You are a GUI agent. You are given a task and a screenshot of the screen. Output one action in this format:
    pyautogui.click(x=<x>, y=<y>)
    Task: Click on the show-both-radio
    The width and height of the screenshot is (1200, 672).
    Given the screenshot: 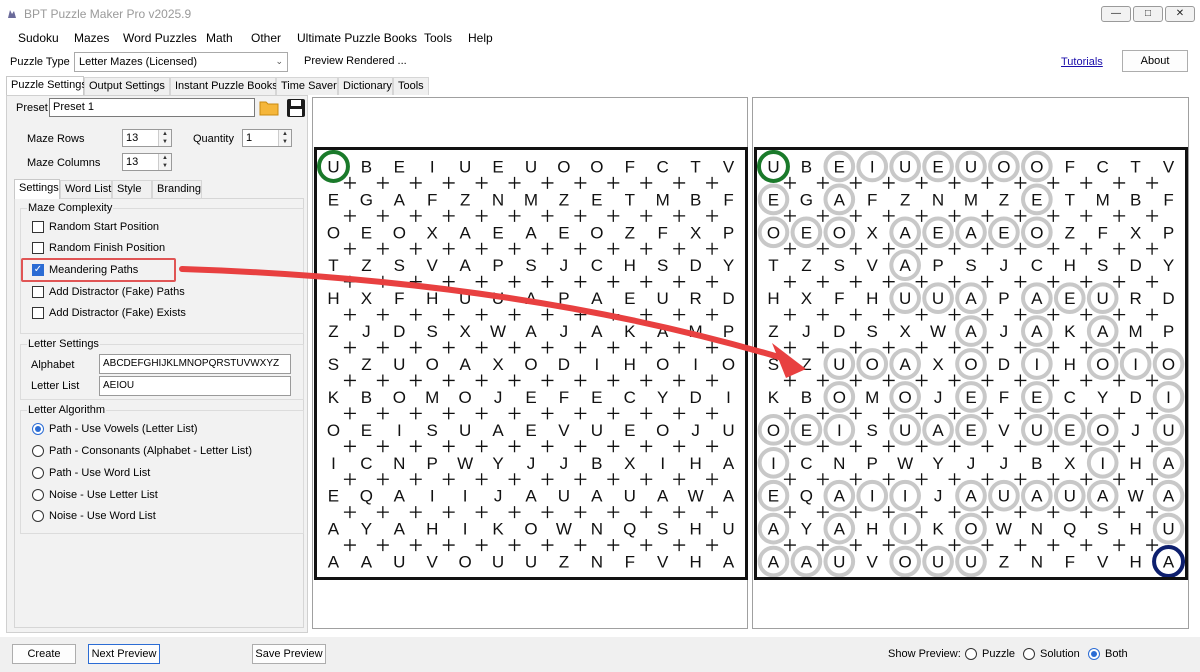 What is the action you would take?
    pyautogui.click(x=1094, y=654)
    